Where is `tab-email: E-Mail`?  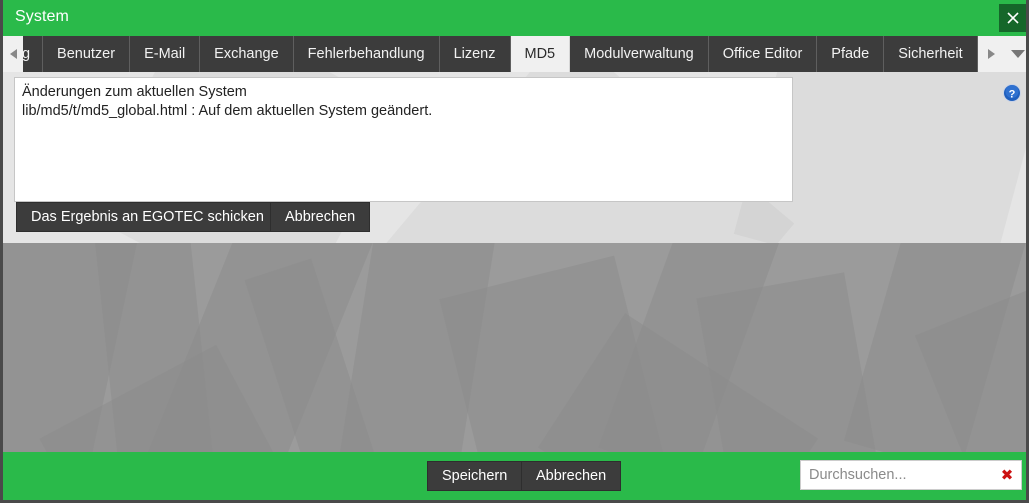 tab-email: E-Mail is located at coordinates (165, 54).